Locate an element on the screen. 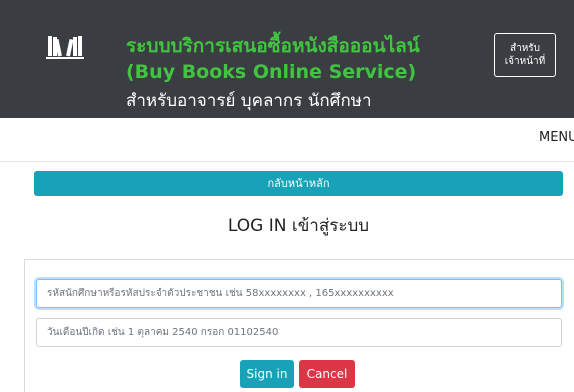 The height and width of the screenshot is (392, 574). student-id-input is located at coordinates (299, 293).